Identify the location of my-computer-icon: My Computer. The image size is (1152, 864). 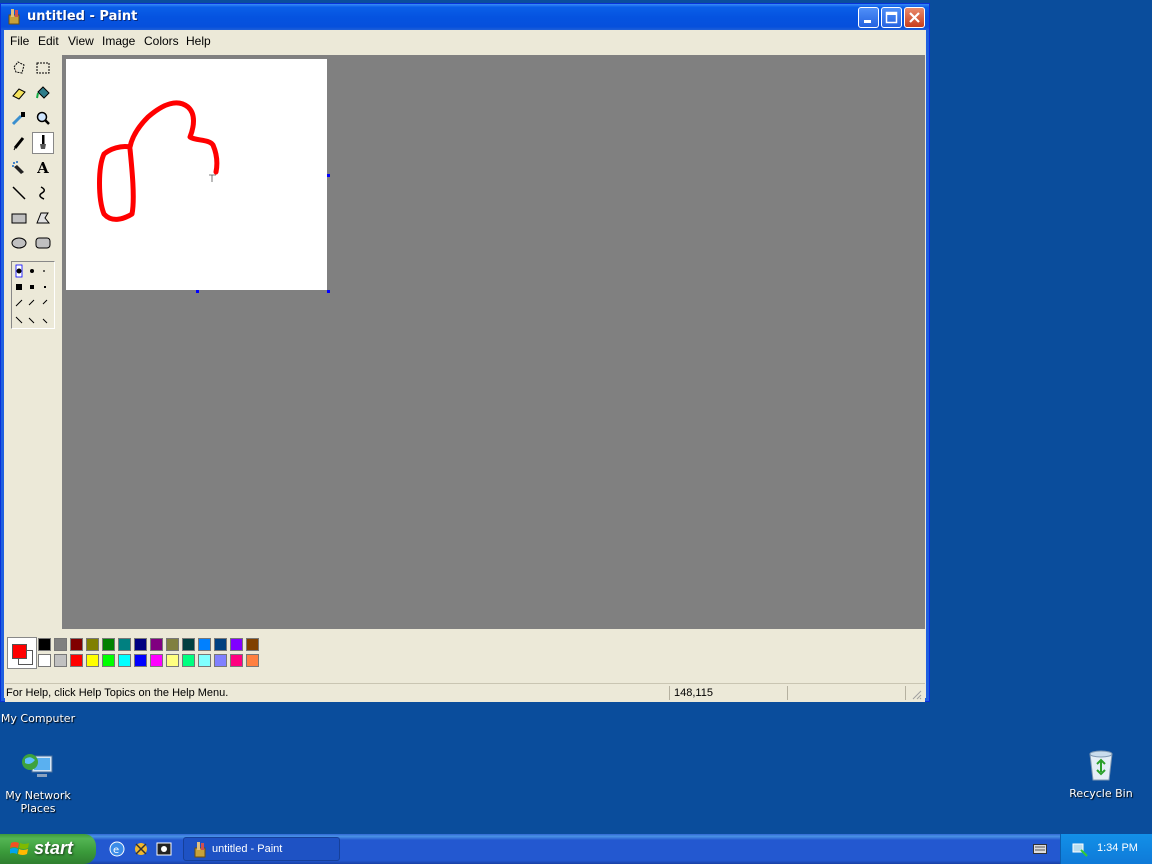
(39, 712).